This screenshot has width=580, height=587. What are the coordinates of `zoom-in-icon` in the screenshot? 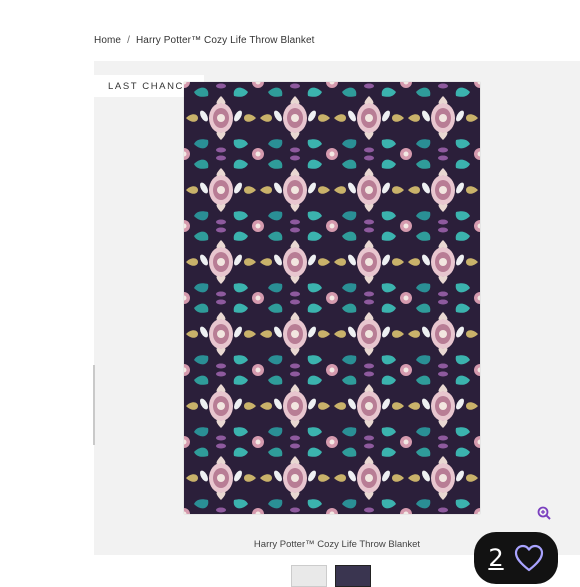 It's located at (544, 513).